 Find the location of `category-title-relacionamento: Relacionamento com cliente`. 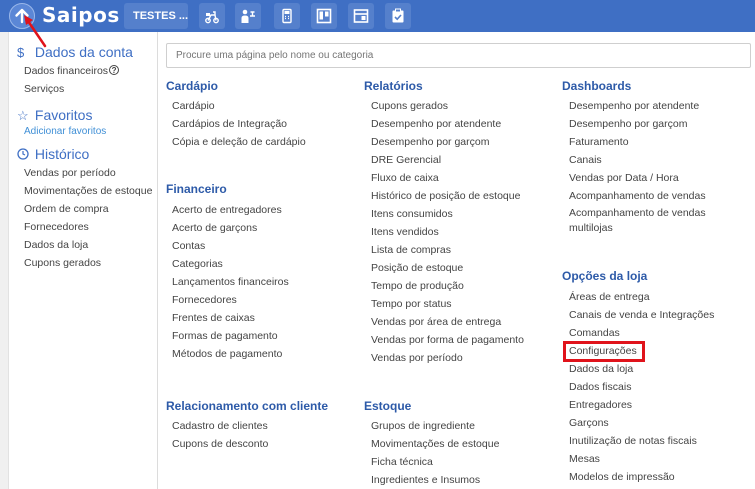

category-title-relacionamento: Relacionamento com cliente is located at coordinates (247, 406).